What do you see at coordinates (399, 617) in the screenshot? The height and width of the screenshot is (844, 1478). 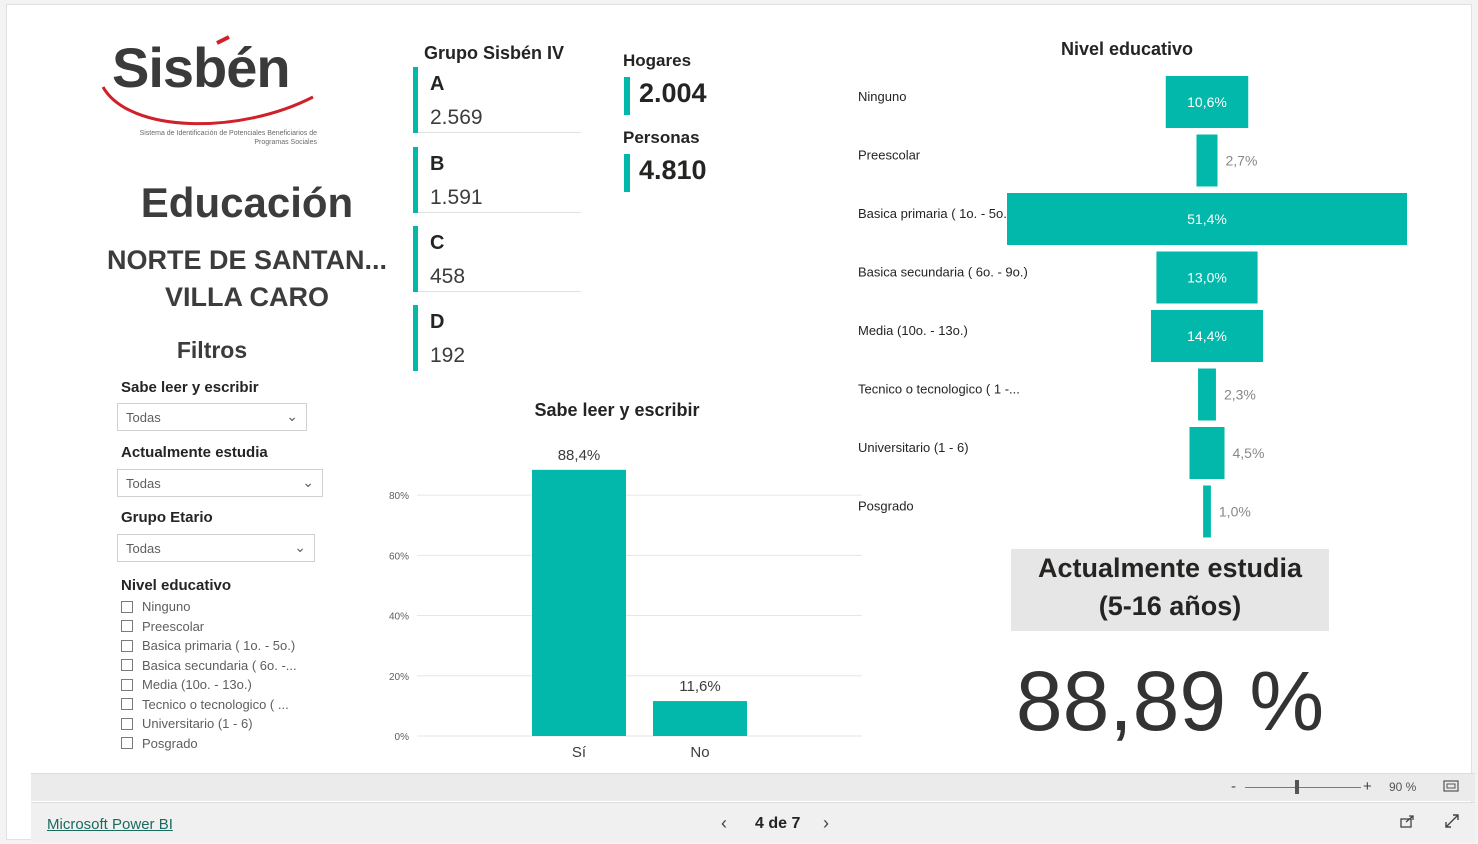 I see `y-tick-label: 40%` at bounding box center [399, 617].